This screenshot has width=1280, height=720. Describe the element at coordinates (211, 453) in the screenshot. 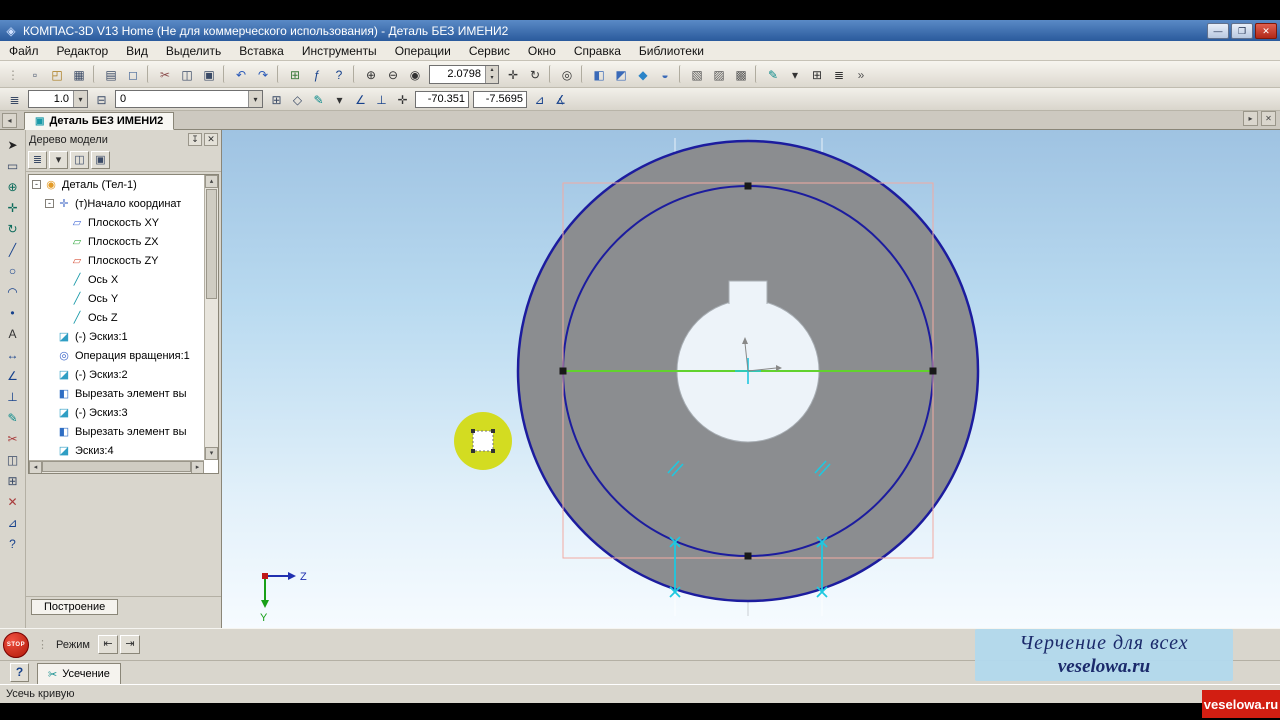

I see `scroll-down-icon: ▾` at that location.